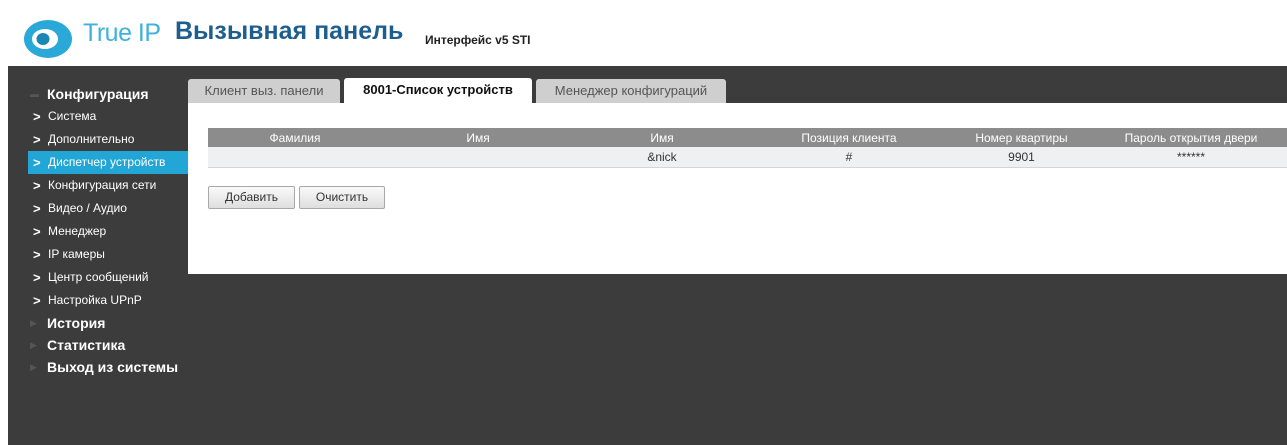 Image resolution: width=1287 pixels, height=445 pixels. I want to click on sidebar-item-device-manager: > Диспетчер устройств, so click(108, 162).